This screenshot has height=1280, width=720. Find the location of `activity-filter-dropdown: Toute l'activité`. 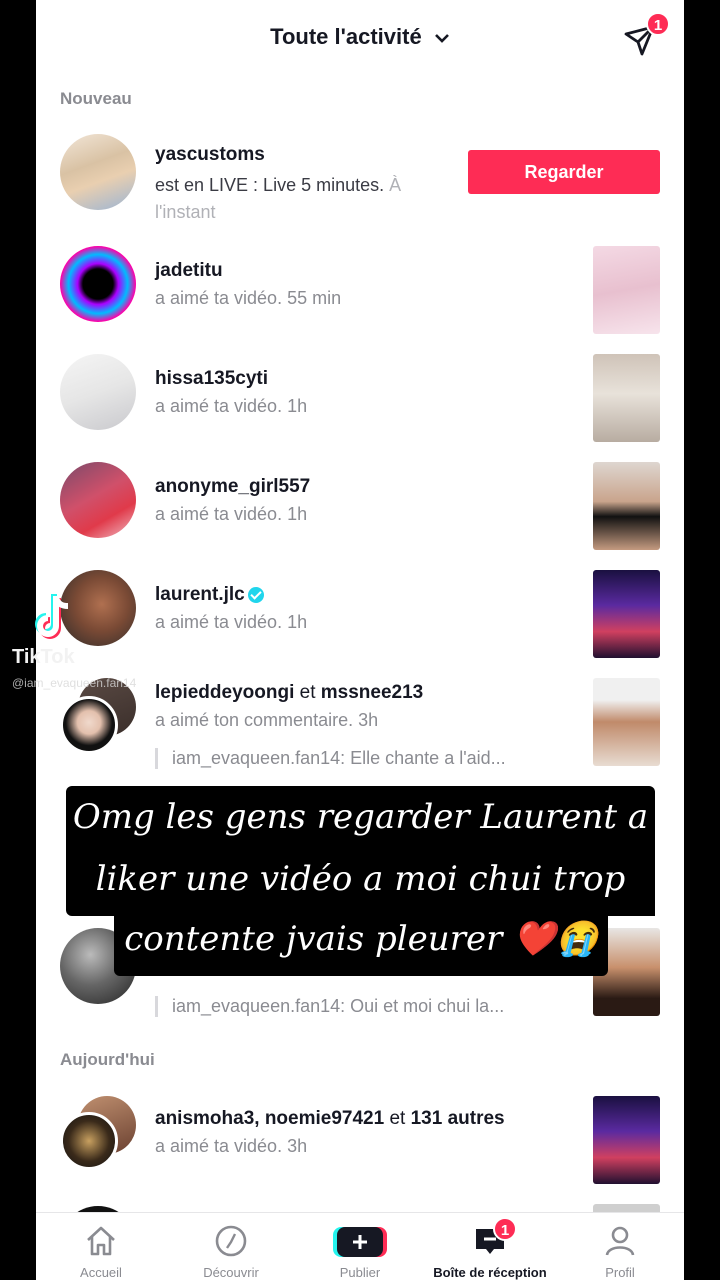

activity-filter-dropdown: Toute l'activité is located at coordinates (360, 37).